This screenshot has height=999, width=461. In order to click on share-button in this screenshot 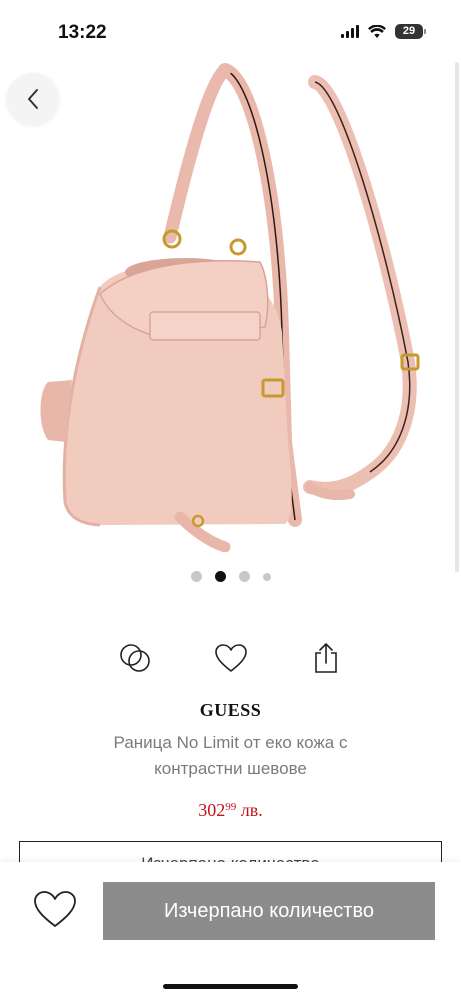, I will do `click(326, 658)`.